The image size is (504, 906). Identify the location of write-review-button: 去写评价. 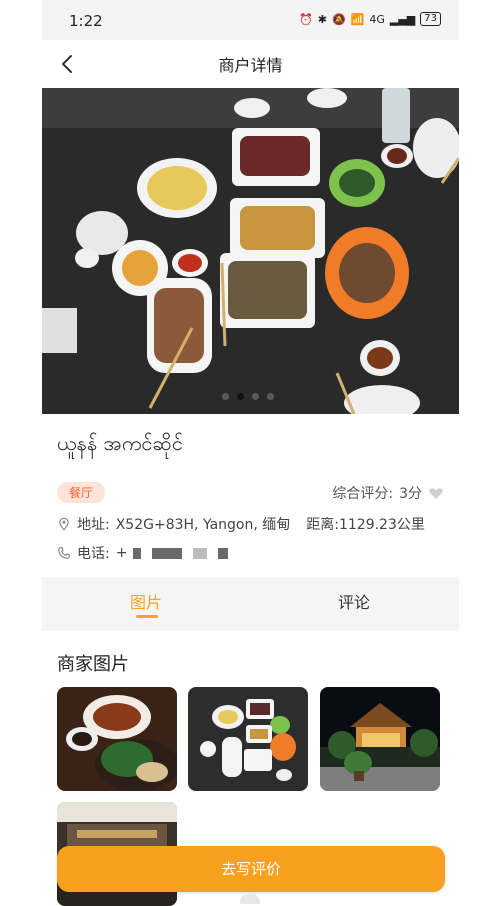
(251, 869).